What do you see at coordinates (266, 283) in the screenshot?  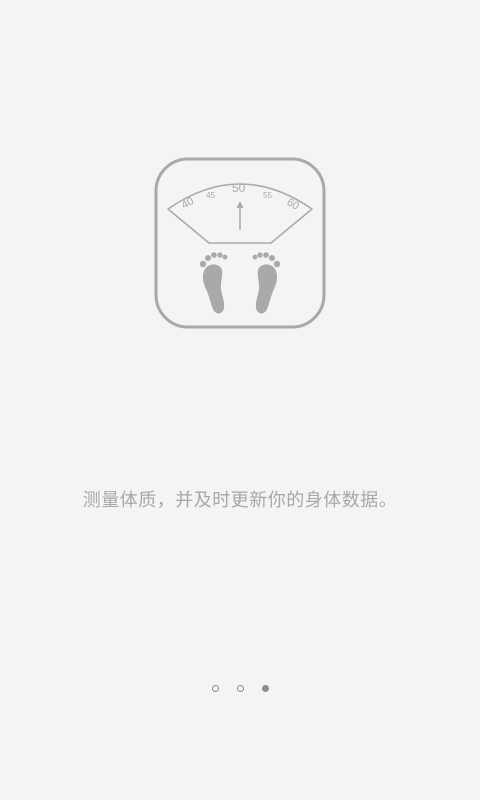 I see `right-footprint-icon` at bounding box center [266, 283].